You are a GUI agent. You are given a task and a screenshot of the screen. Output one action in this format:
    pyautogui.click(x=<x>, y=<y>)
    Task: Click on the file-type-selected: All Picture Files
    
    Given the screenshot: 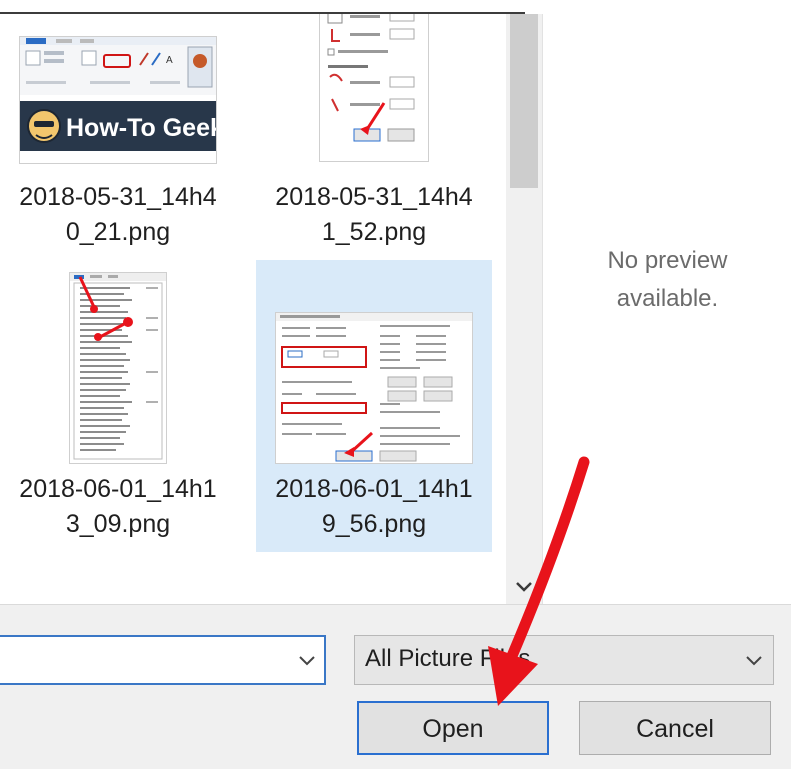 What is the action you would take?
    pyautogui.click(x=448, y=658)
    